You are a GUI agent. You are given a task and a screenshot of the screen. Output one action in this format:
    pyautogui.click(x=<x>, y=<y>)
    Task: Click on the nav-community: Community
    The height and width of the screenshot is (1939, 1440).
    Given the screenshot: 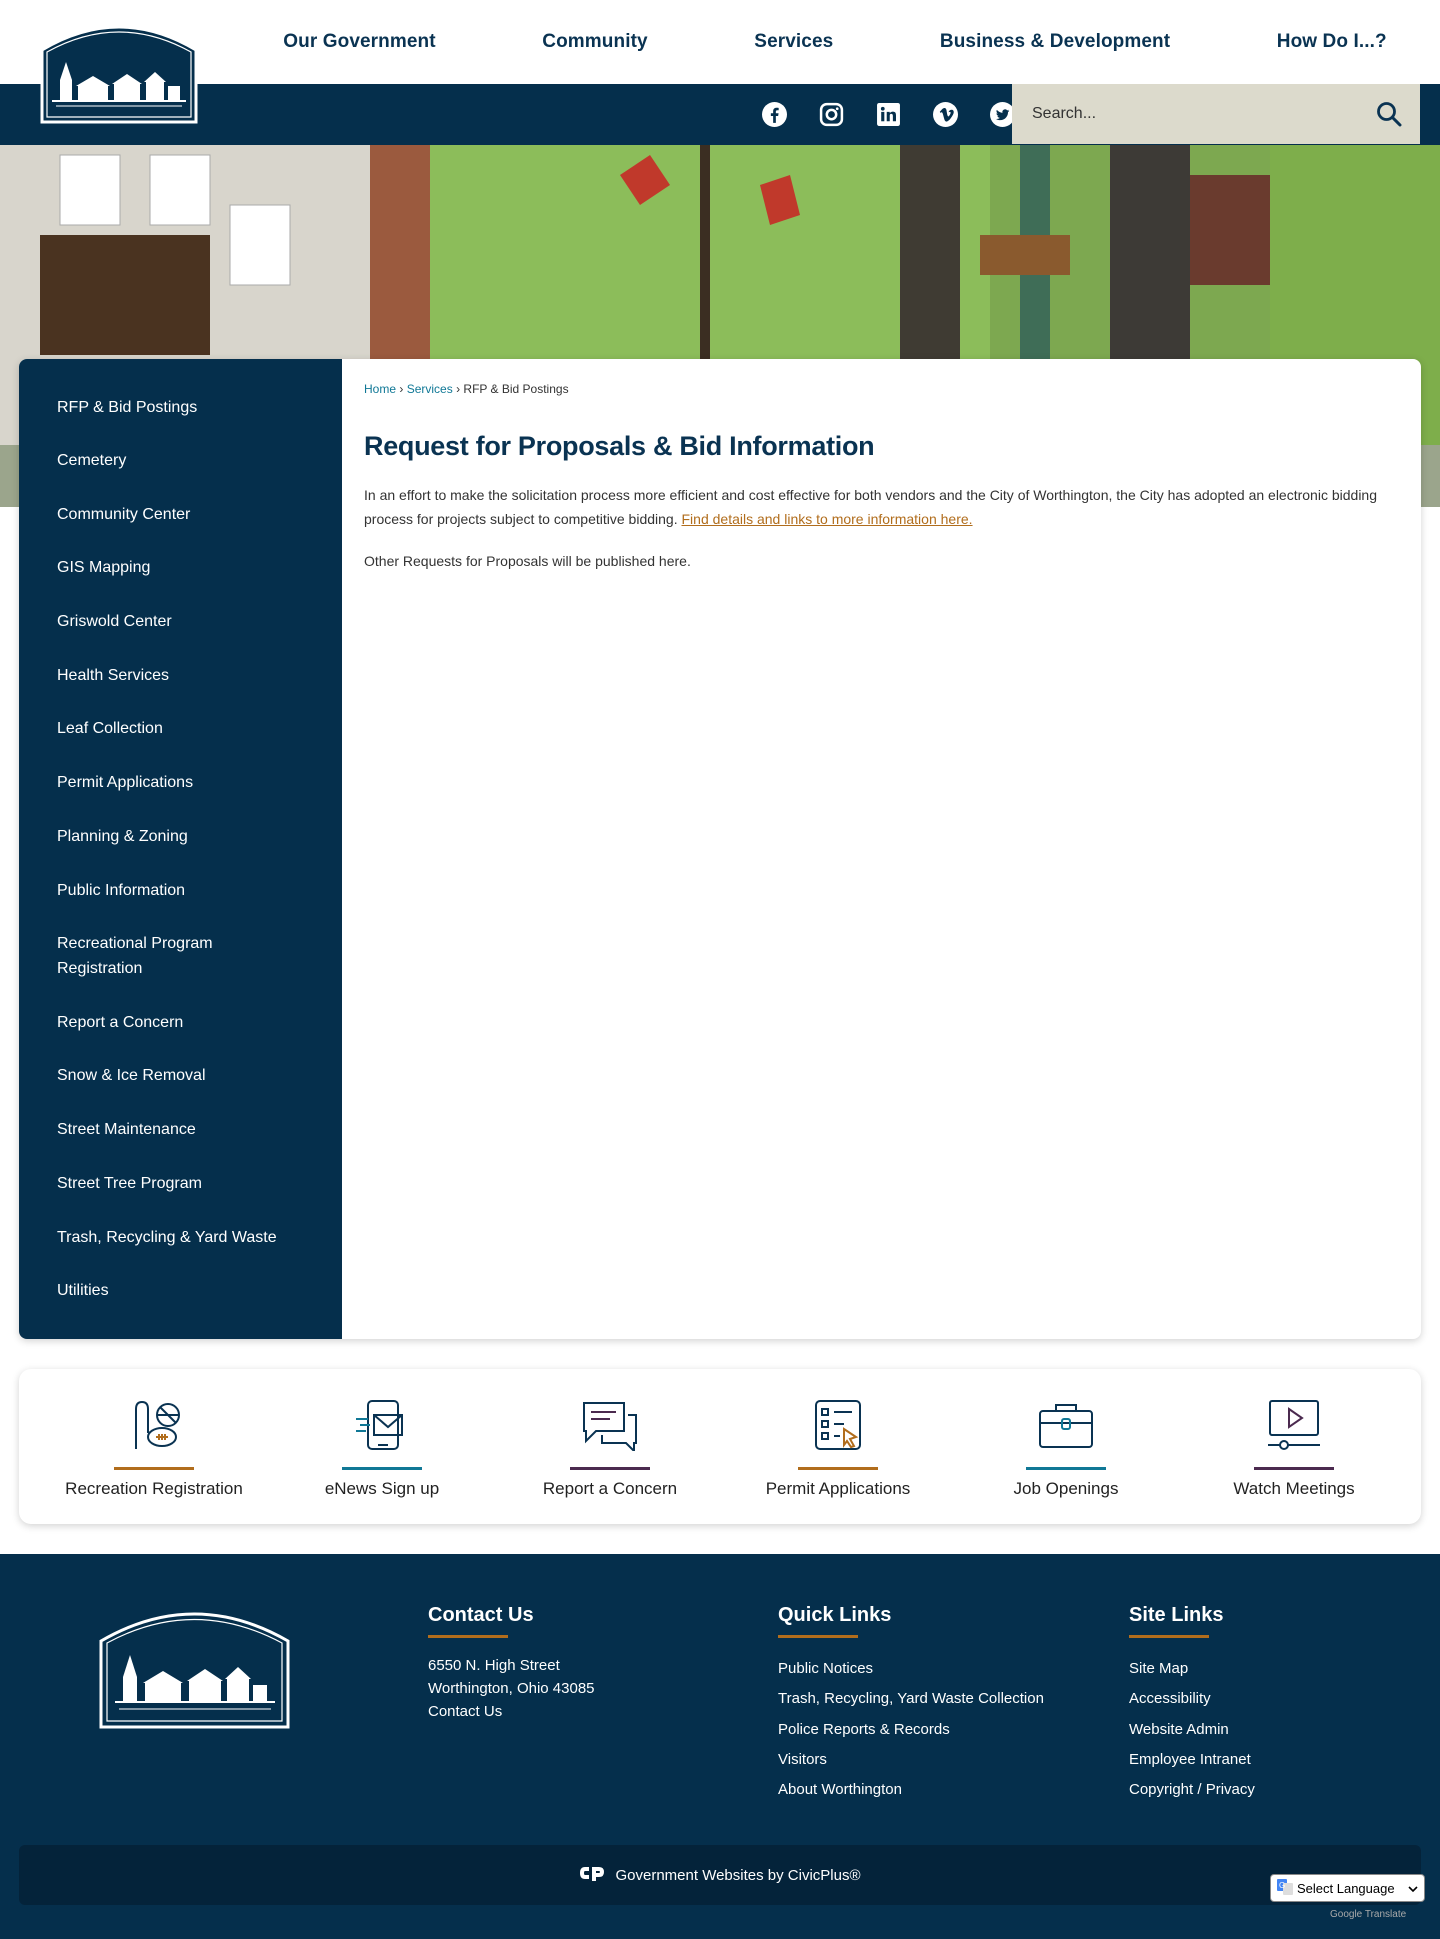 What is the action you would take?
    pyautogui.click(x=594, y=42)
    